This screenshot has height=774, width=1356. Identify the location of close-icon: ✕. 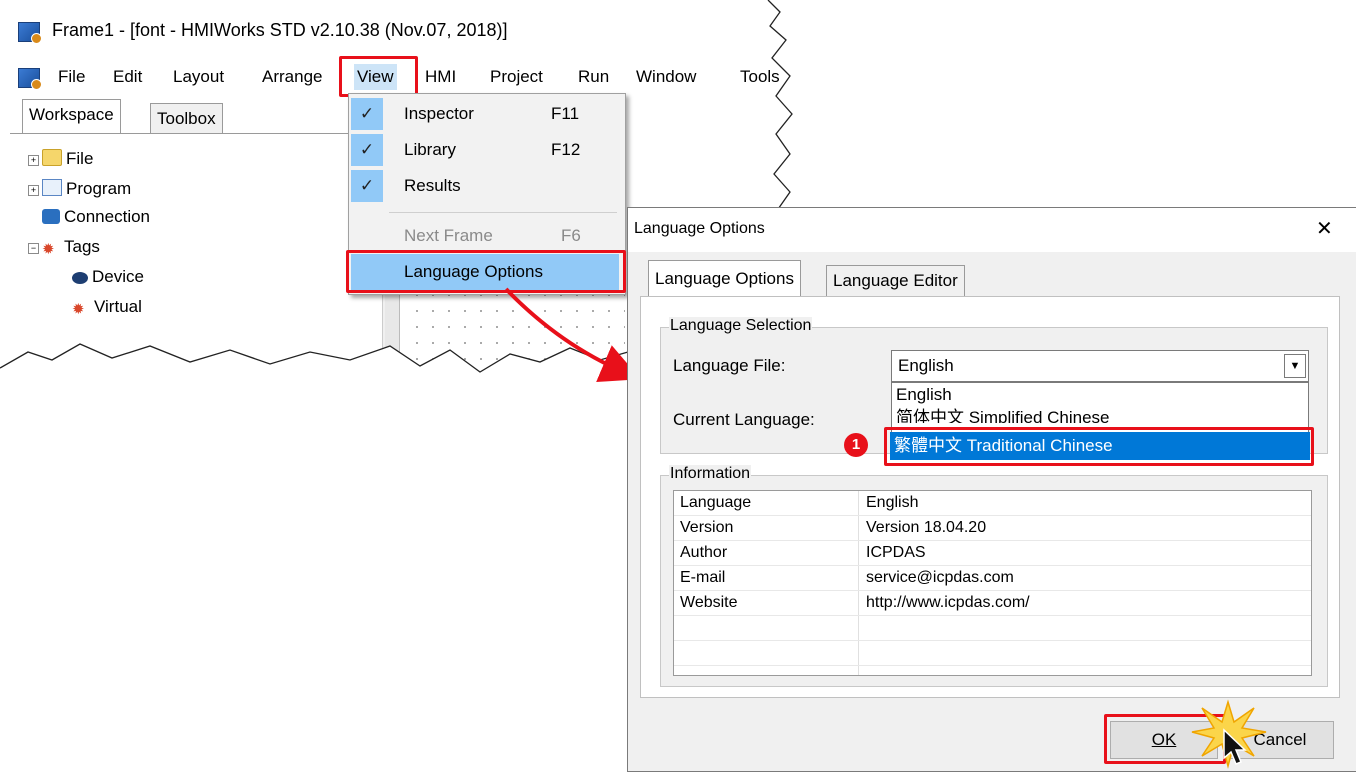
(1324, 228).